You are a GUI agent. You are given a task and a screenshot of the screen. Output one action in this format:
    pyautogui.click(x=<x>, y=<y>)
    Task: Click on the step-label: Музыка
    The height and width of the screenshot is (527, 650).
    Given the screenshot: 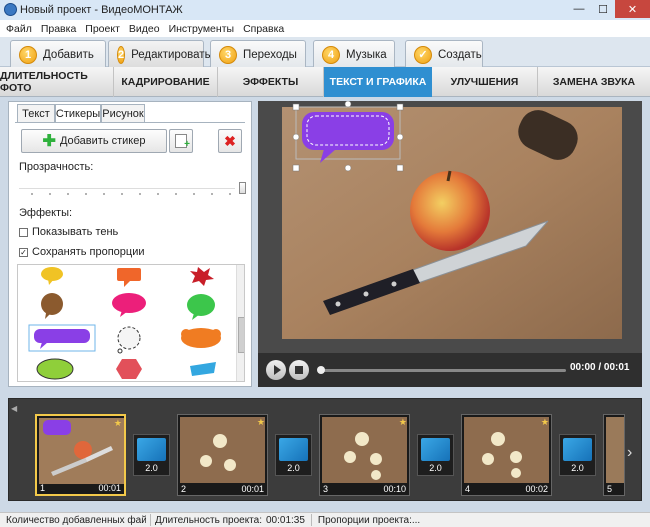 What is the action you would take?
    pyautogui.click(x=366, y=54)
    